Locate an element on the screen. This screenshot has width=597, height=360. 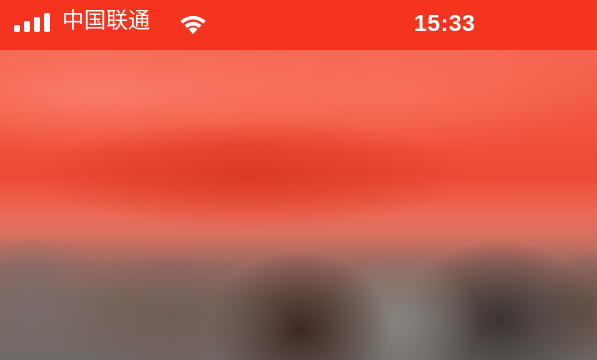
carrier-name: 中国联通 is located at coordinates (106, 21).